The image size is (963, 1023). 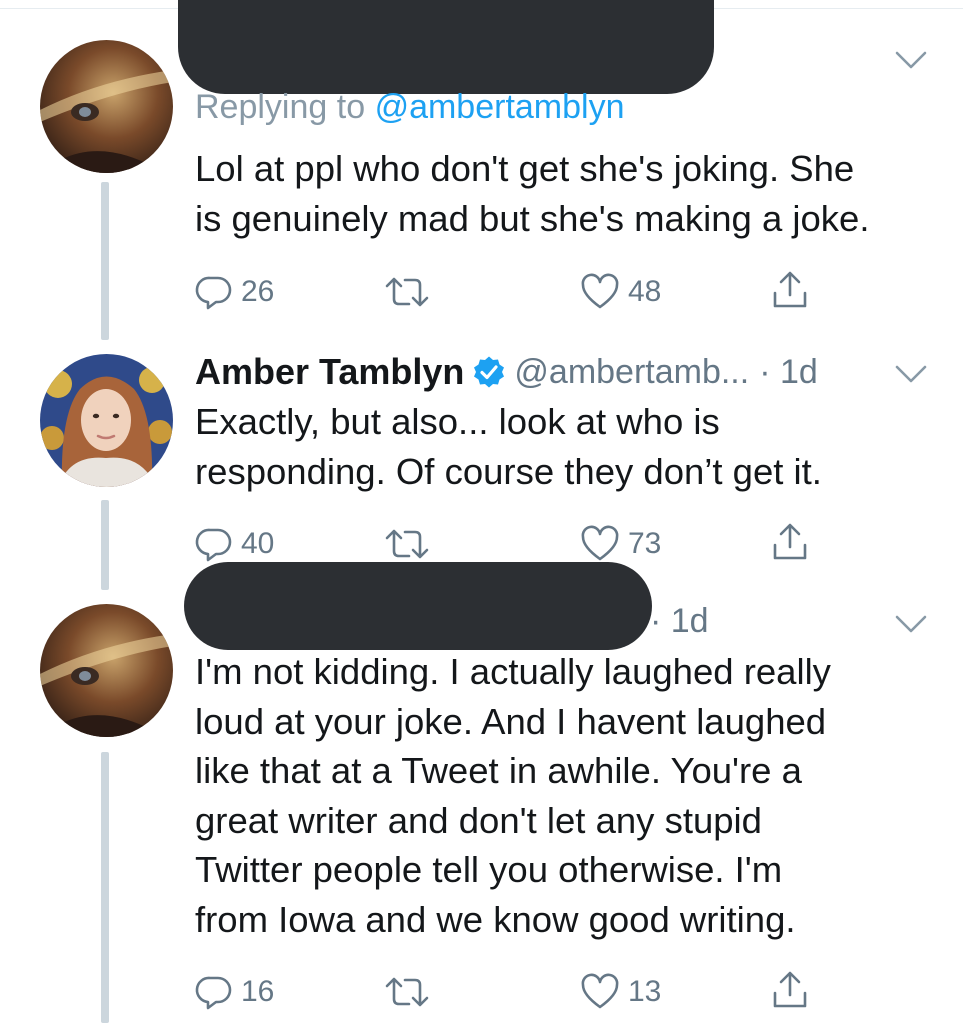 What do you see at coordinates (620, 992) in the screenshot?
I see `like-button: 13` at bounding box center [620, 992].